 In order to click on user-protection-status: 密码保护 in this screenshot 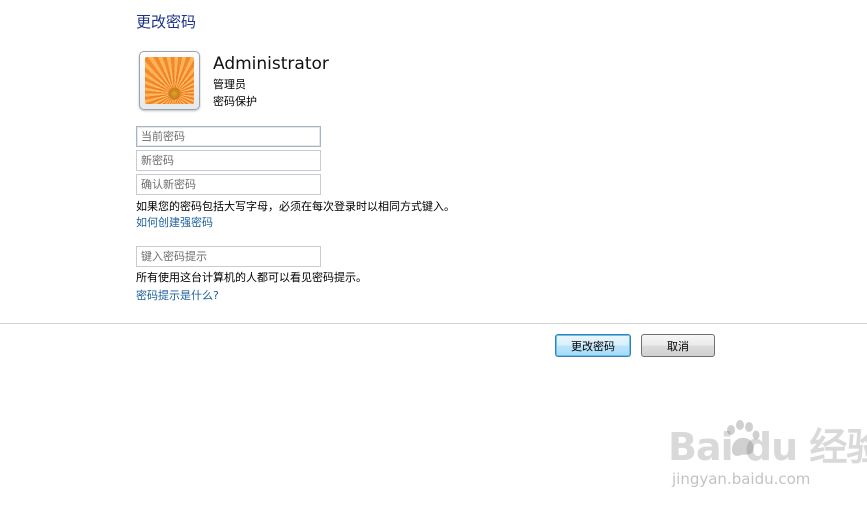, I will do `click(235, 101)`.